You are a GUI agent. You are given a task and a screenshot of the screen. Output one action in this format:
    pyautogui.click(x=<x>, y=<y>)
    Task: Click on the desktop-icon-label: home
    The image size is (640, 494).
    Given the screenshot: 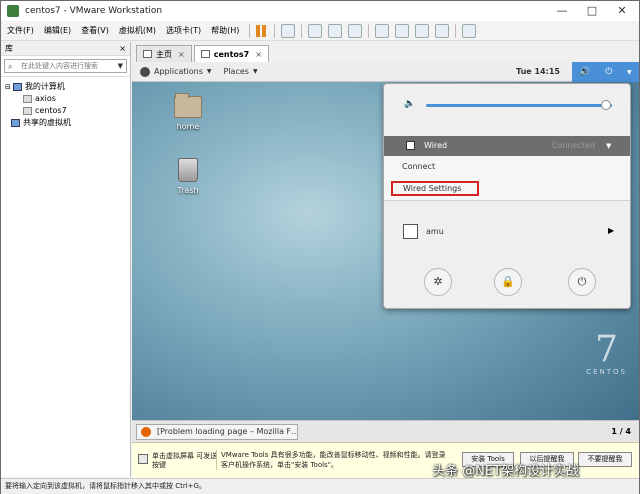 What is the action you would take?
    pyautogui.click(x=188, y=126)
    